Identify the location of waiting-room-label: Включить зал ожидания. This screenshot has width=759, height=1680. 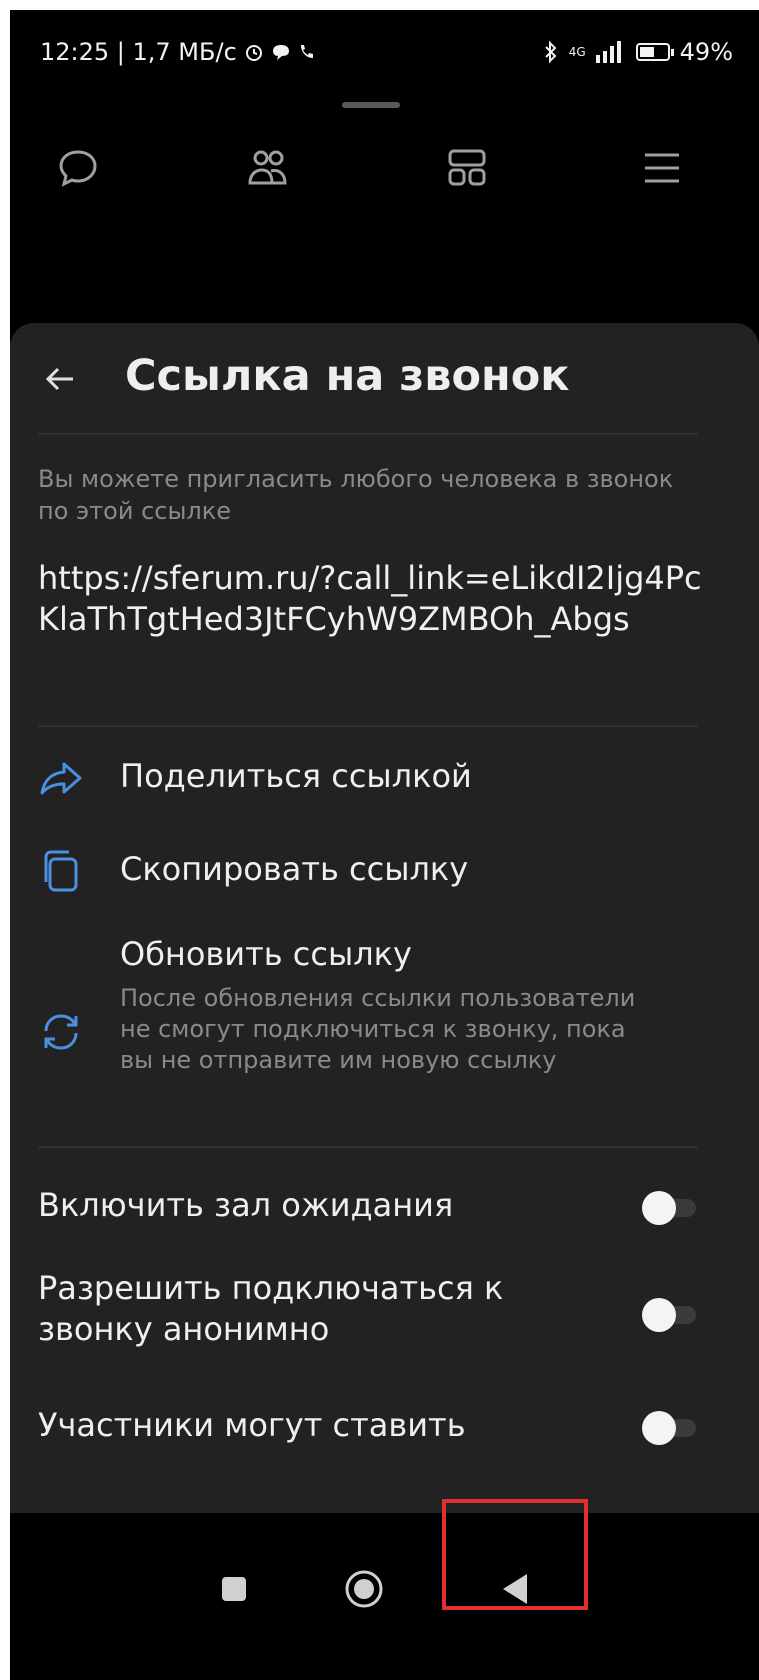
(246, 1205).